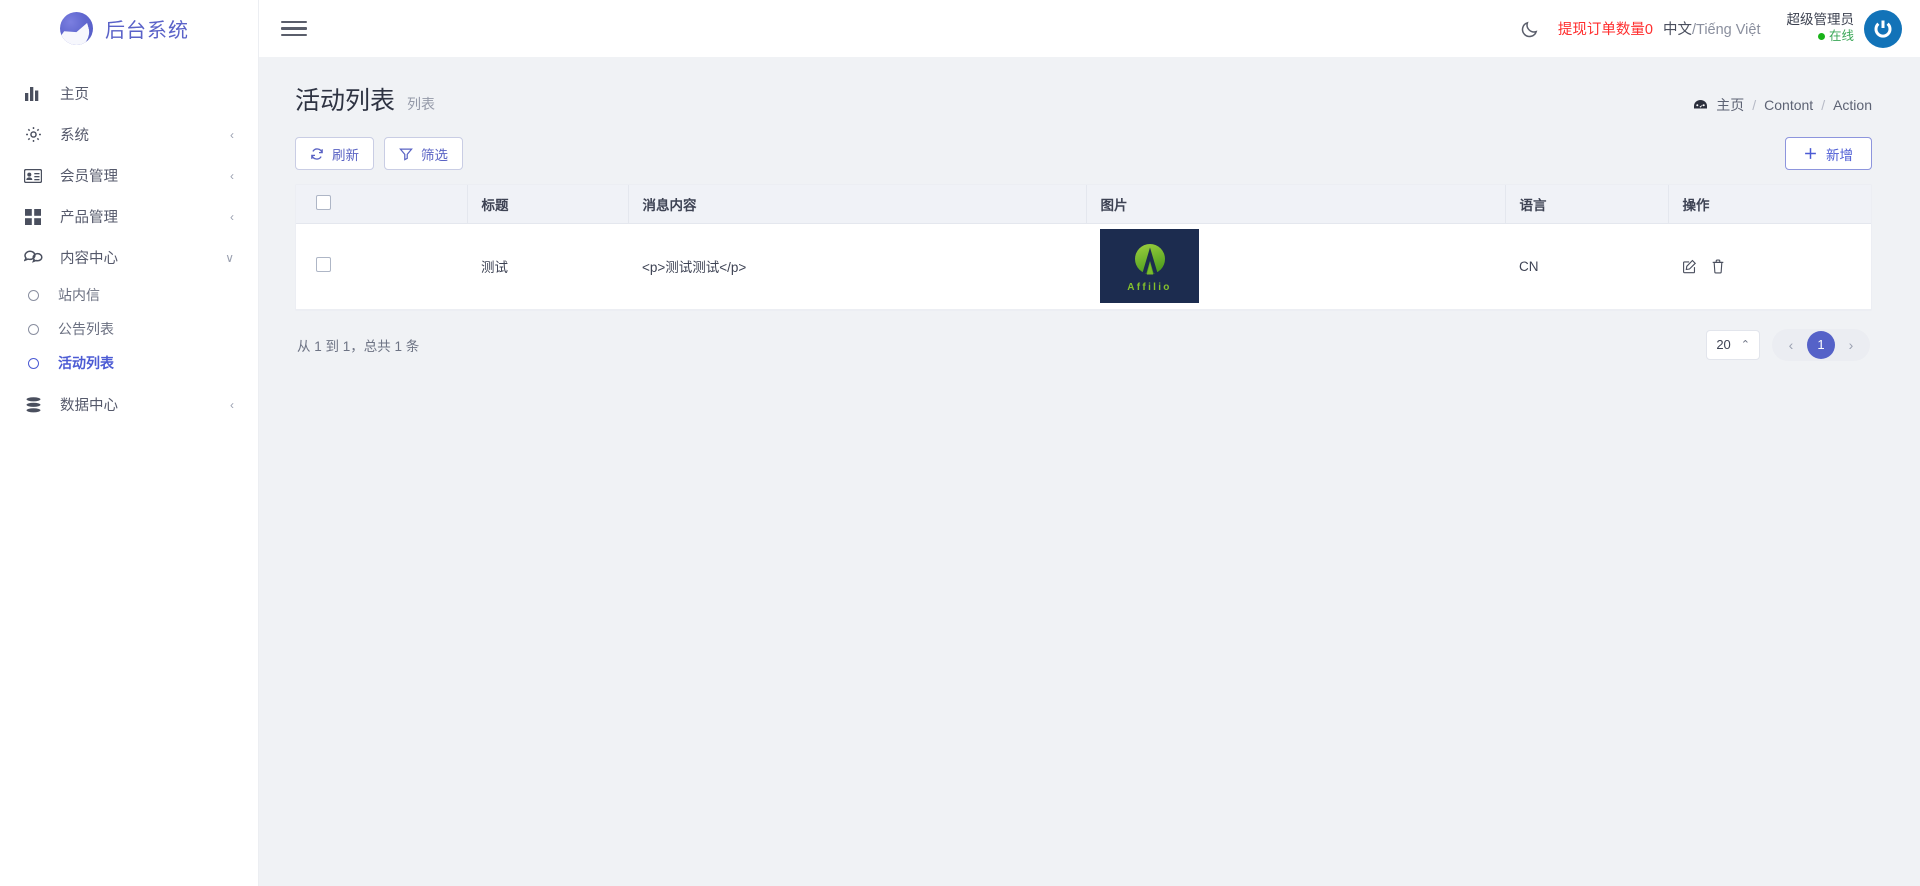  Describe the element at coordinates (1810, 153) in the screenshot. I see `plus-icon` at that location.